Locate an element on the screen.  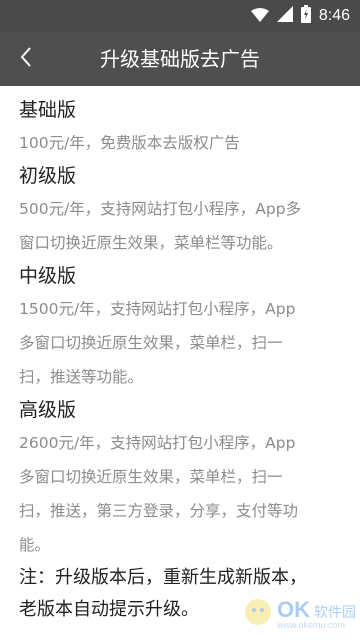
watermark-url: www.okemu.com is located at coordinates (311, 624).